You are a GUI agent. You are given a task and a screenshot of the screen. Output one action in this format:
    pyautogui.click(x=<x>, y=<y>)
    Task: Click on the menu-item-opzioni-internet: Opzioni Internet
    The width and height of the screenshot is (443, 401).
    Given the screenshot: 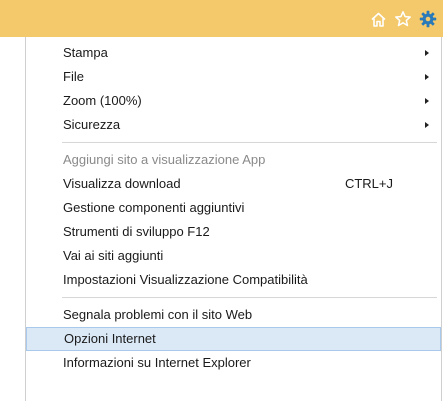 What is the action you would take?
    pyautogui.click(x=233, y=339)
    